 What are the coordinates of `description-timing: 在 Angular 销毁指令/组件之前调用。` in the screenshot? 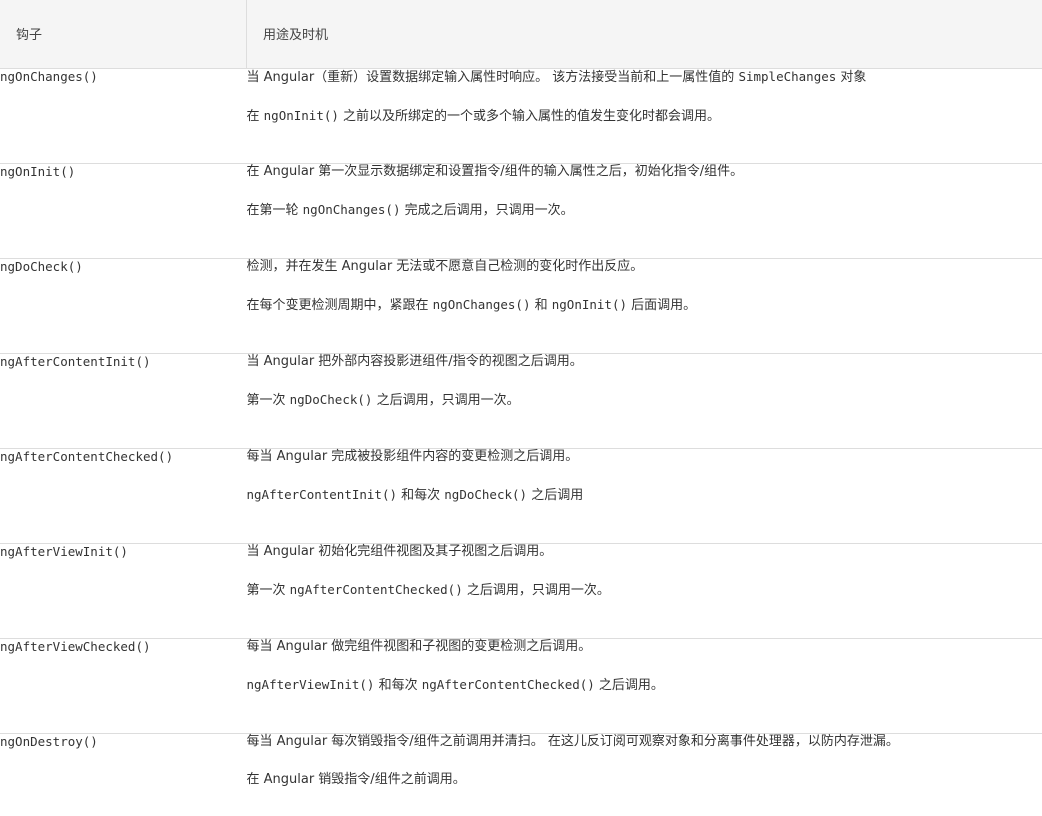 It's located at (644, 780).